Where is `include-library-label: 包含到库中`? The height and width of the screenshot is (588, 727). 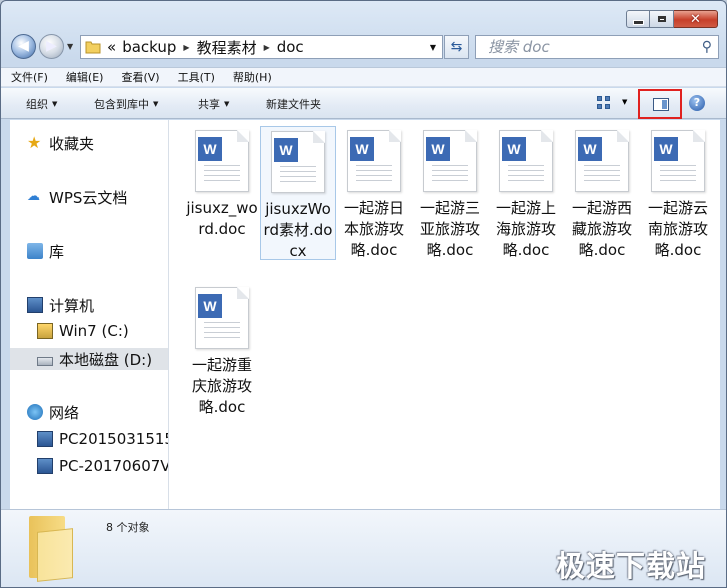 include-library-label: 包含到库中 is located at coordinates (121, 104).